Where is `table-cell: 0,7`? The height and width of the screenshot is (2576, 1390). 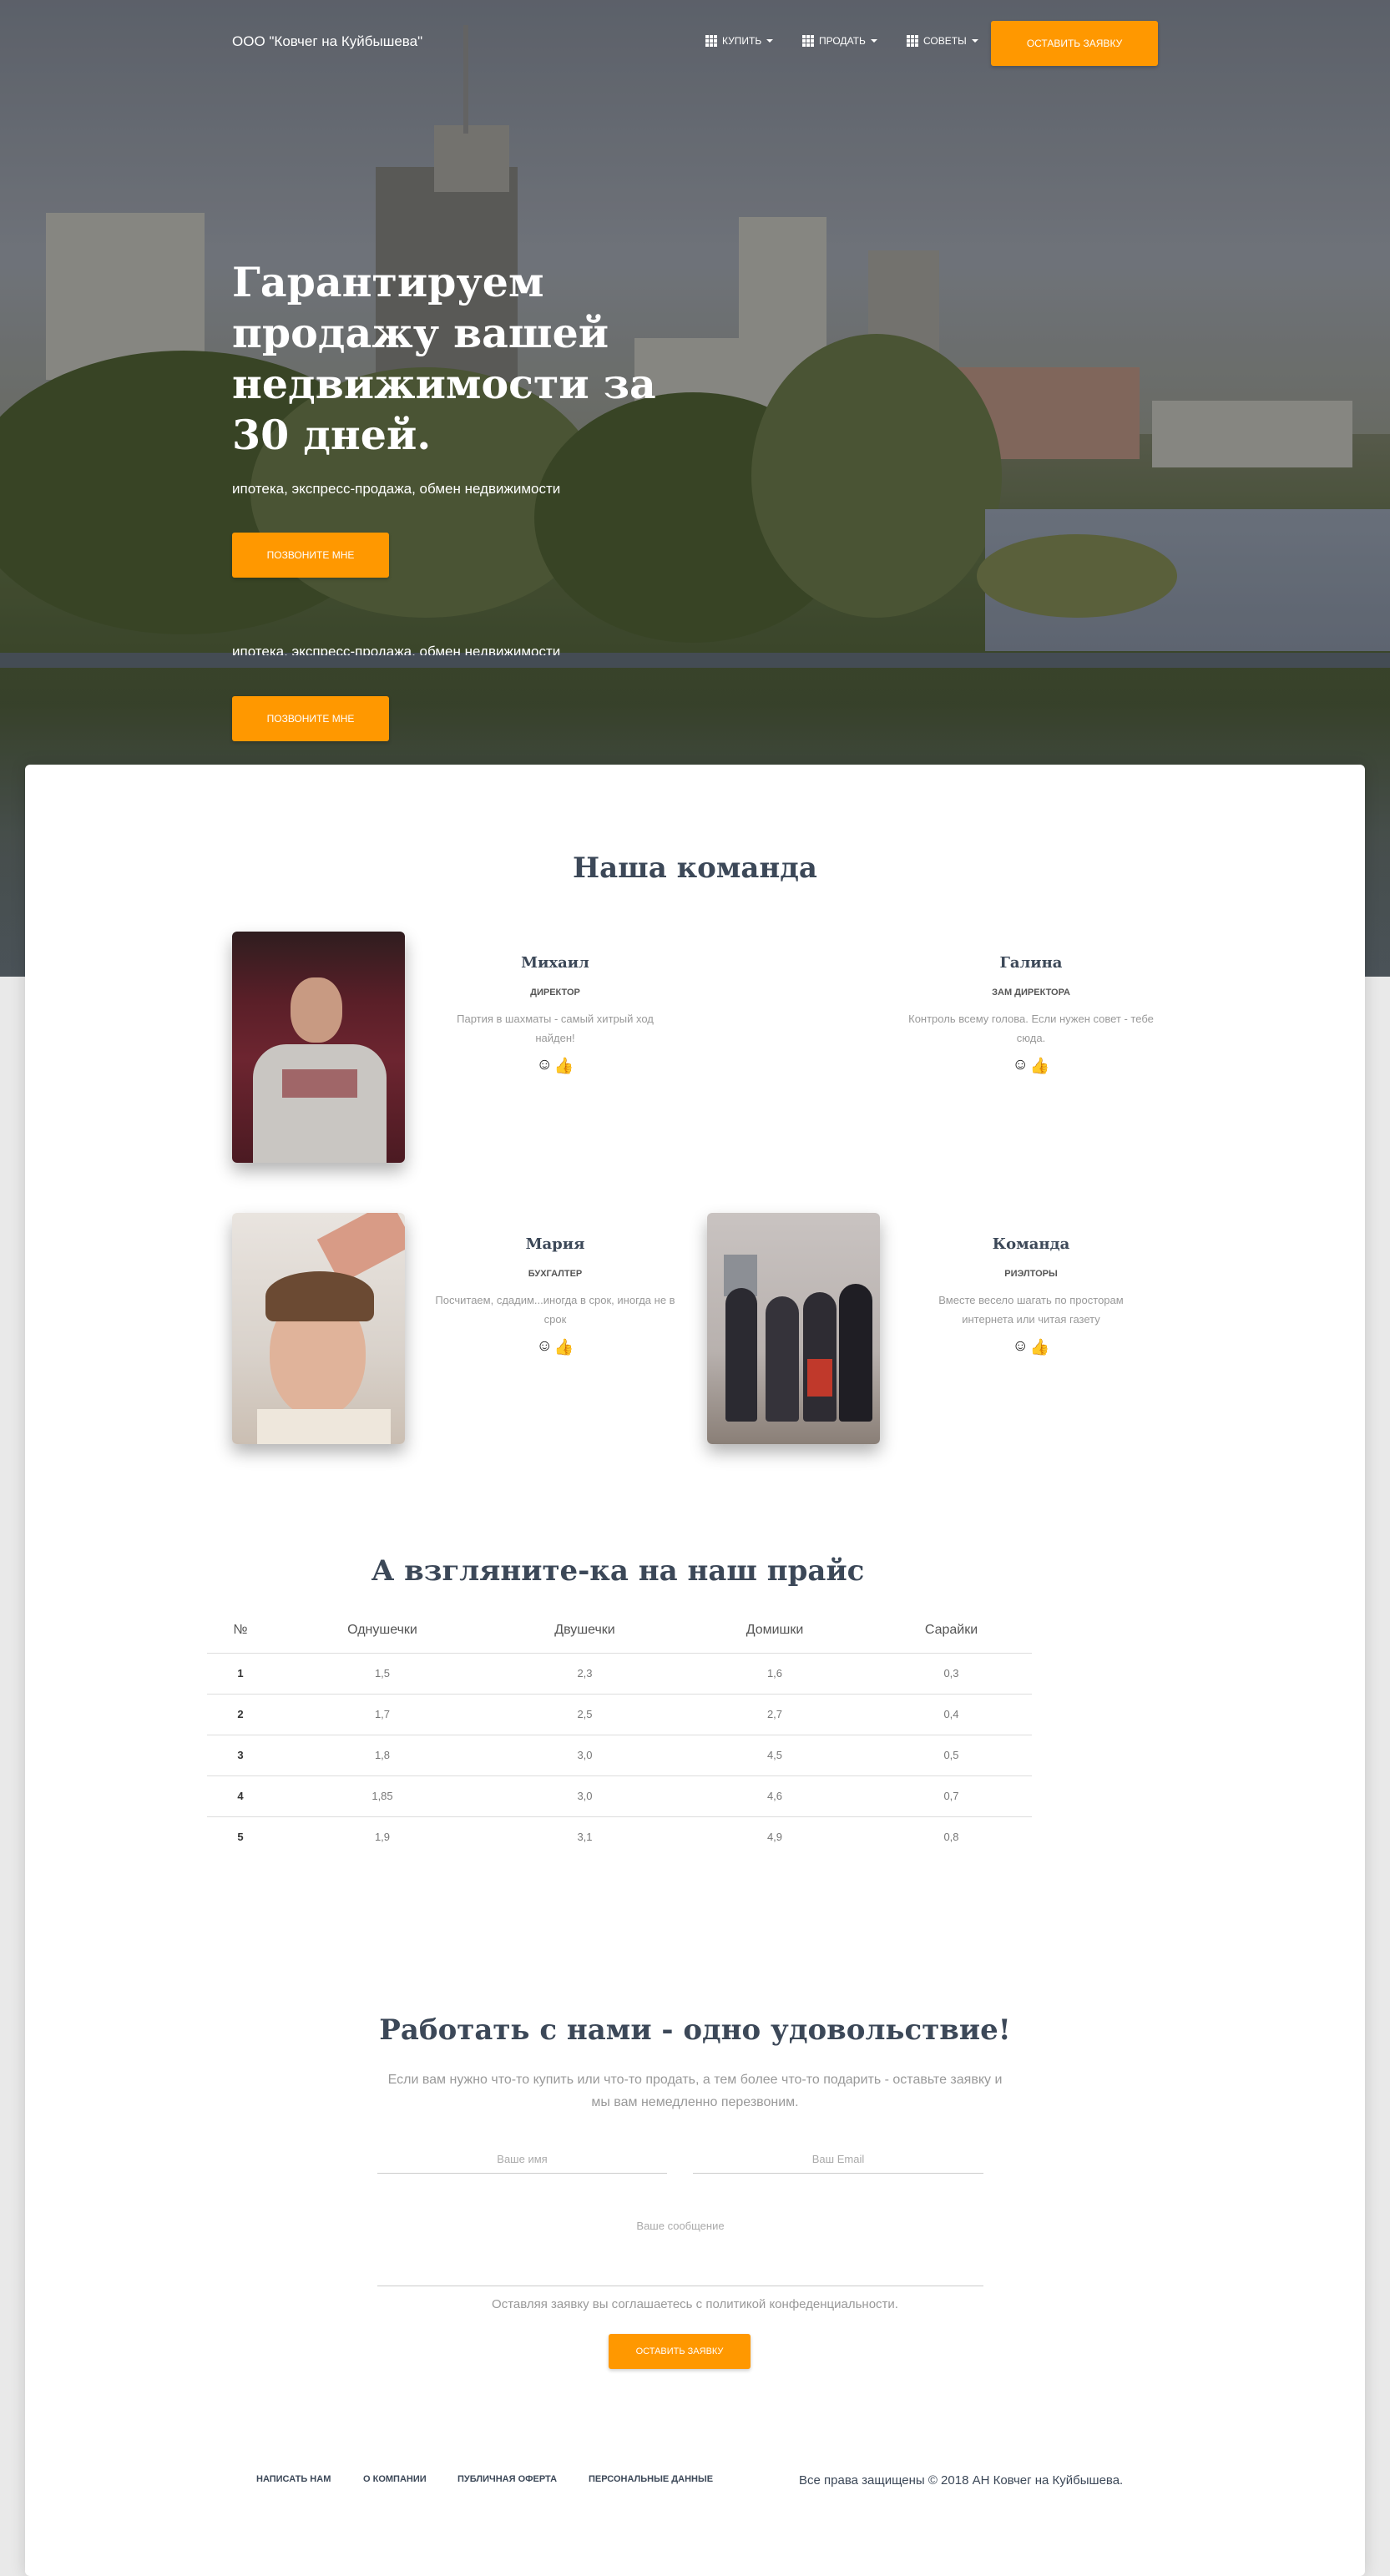 table-cell: 0,7 is located at coordinates (951, 1796).